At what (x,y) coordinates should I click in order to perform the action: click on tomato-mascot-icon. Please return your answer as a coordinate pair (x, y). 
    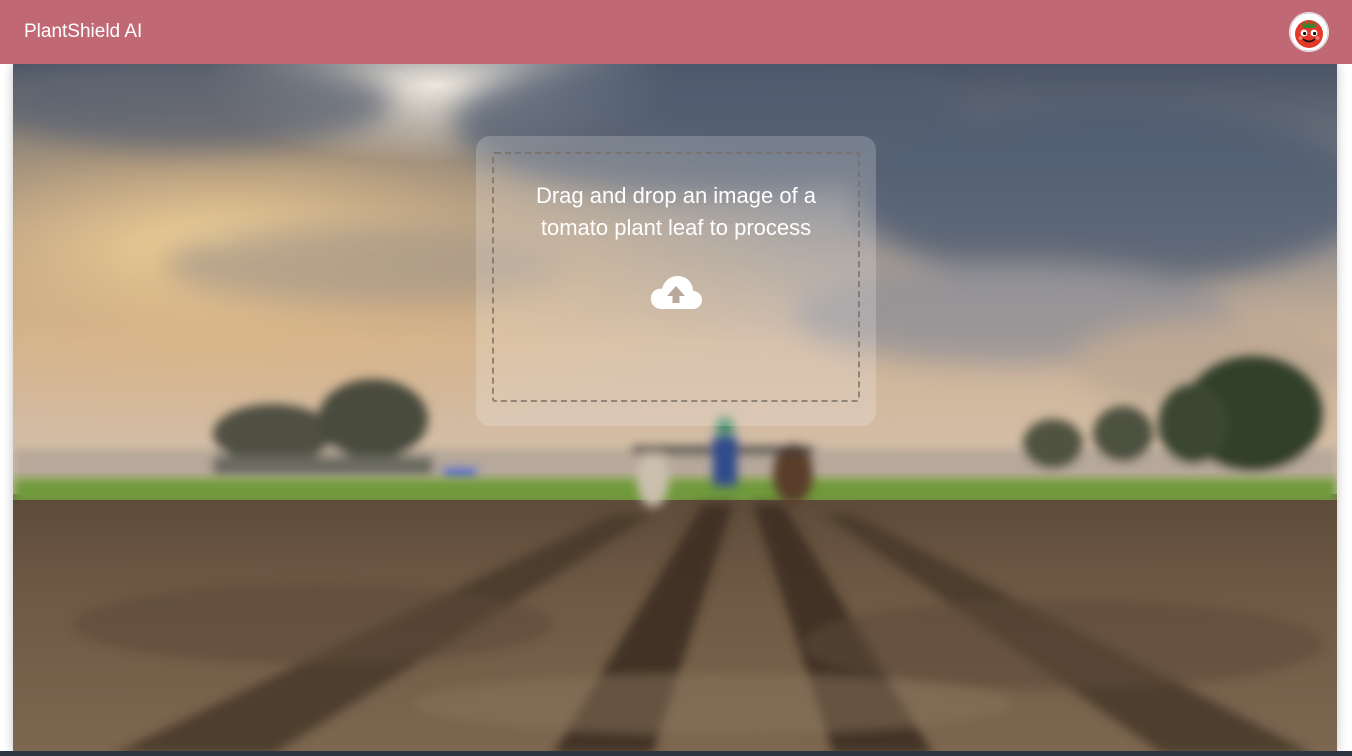
    Looking at the image, I should click on (1309, 32).